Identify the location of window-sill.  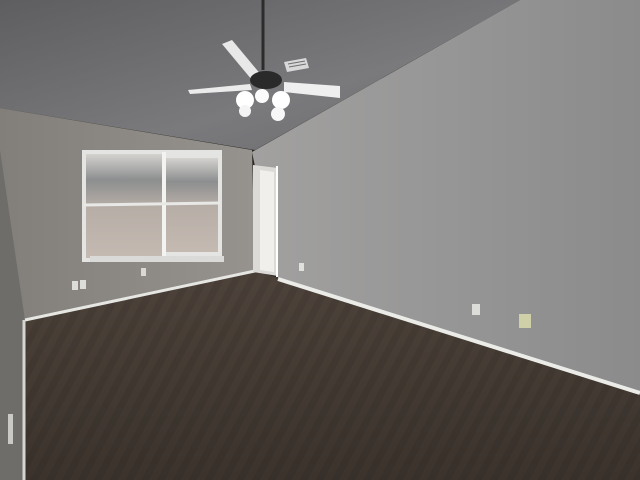
(157, 259).